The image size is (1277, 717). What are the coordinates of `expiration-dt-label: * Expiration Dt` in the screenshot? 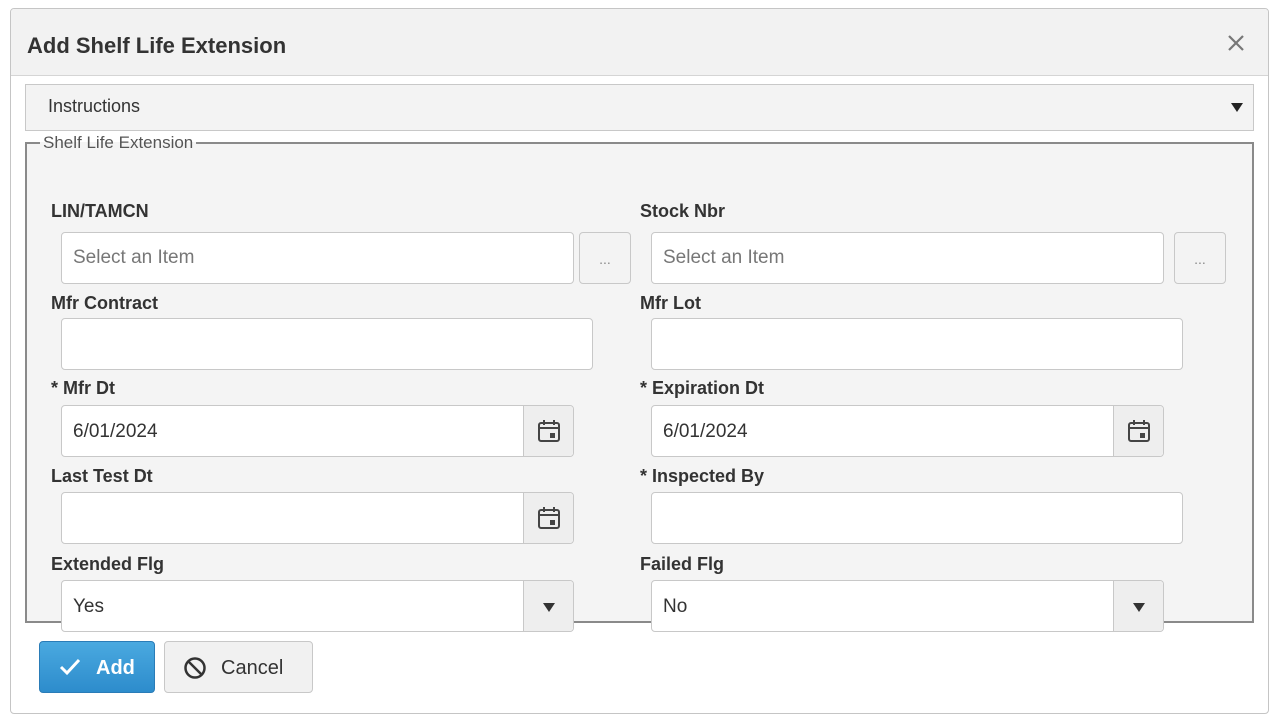 It's located at (702, 388).